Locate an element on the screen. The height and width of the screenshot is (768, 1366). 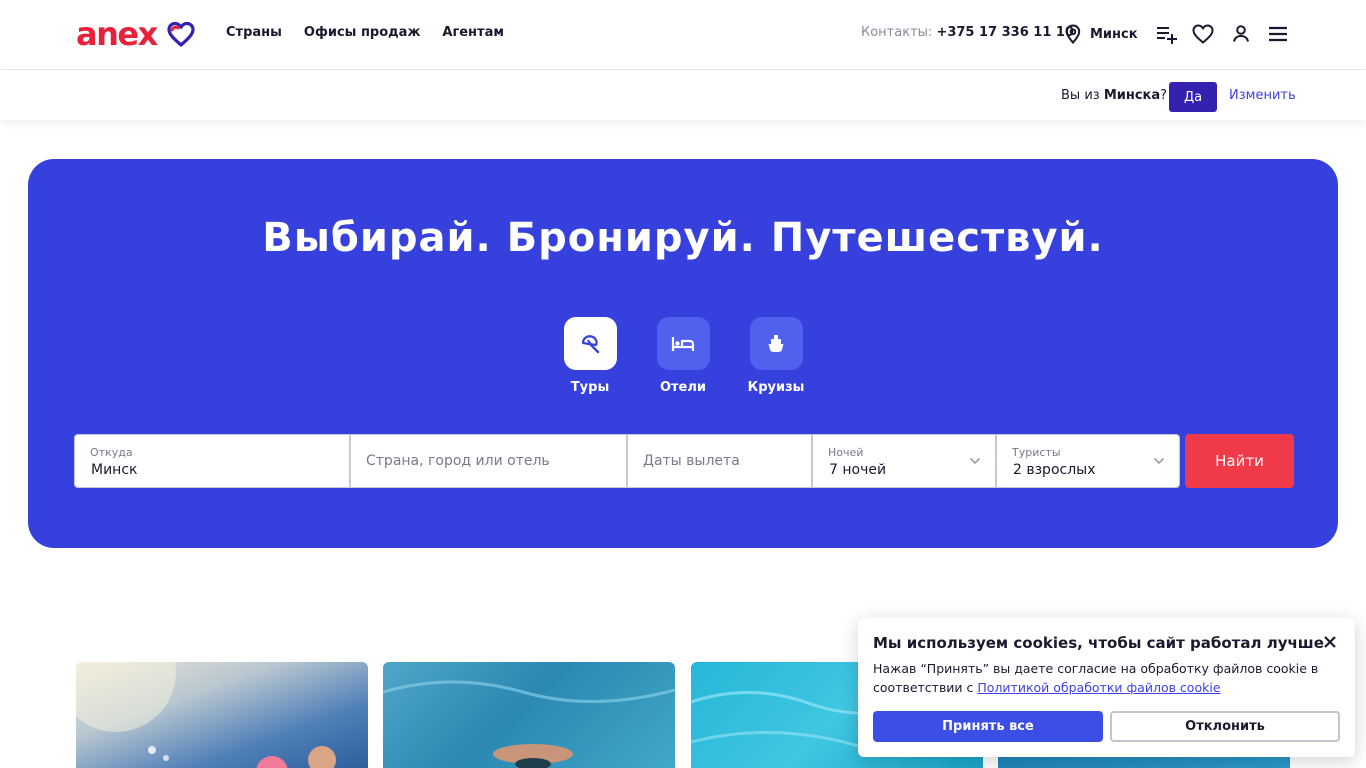
tab-hotels-icon-box is located at coordinates (683, 343).